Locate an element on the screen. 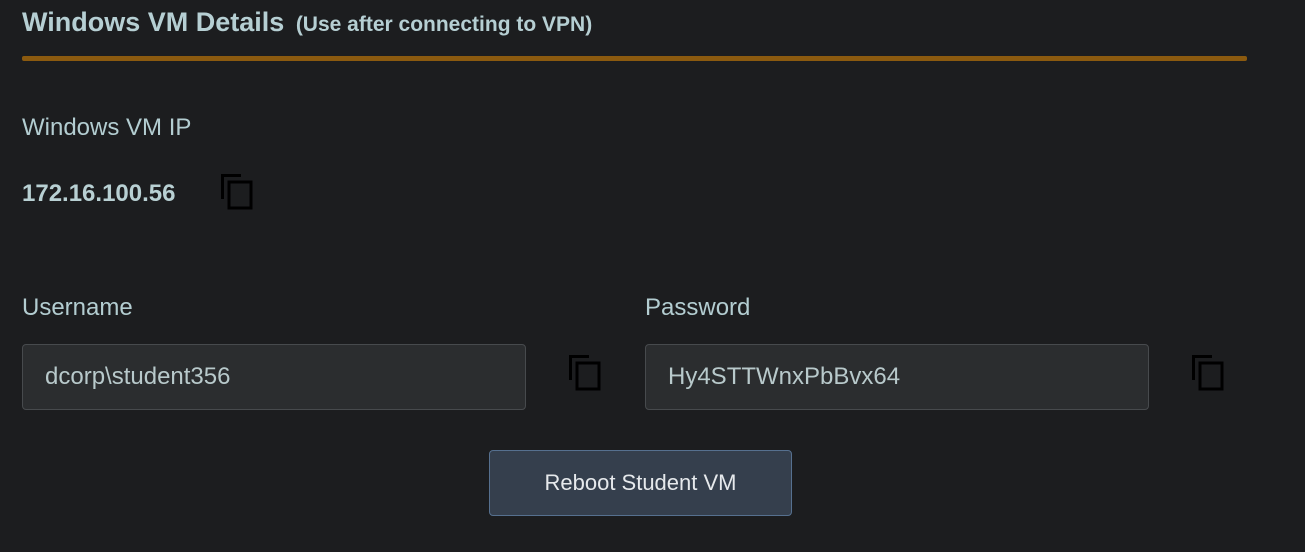  username-field is located at coordinates (274, 377).